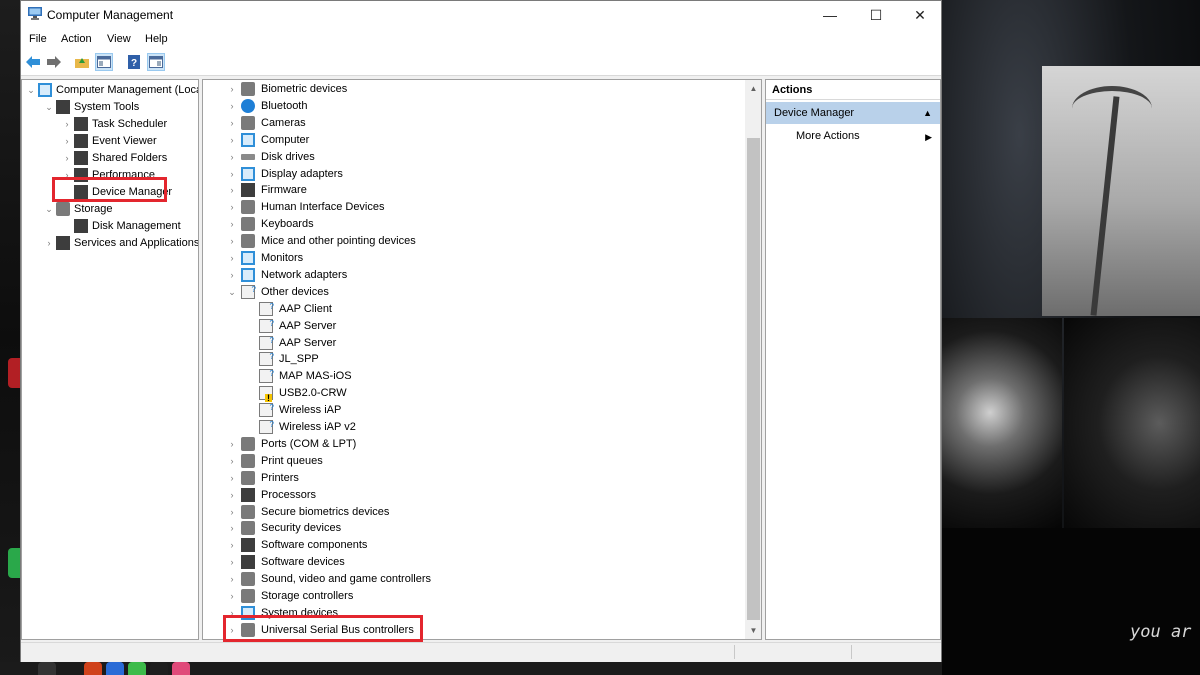  I want to click on nav-item-event-viewer: › Event Viewer, so click(110, 141).